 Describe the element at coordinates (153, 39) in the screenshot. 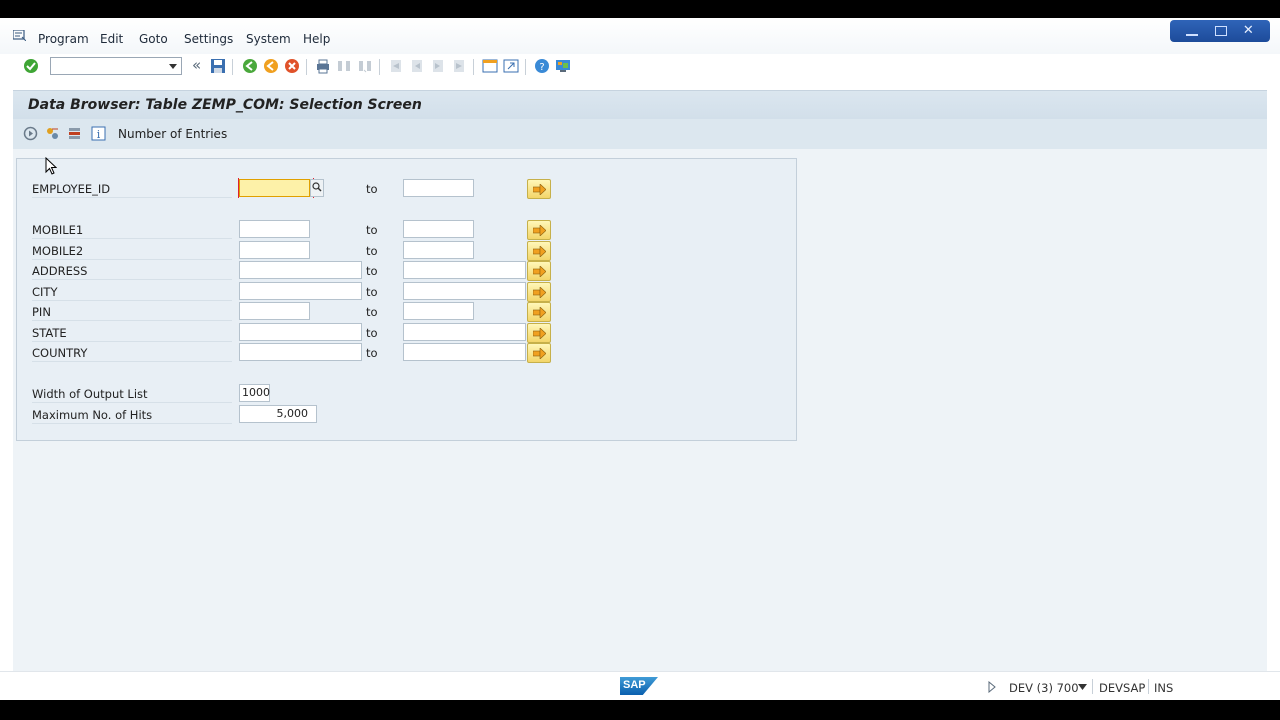

I see `menu-goto: Goto` at that location.